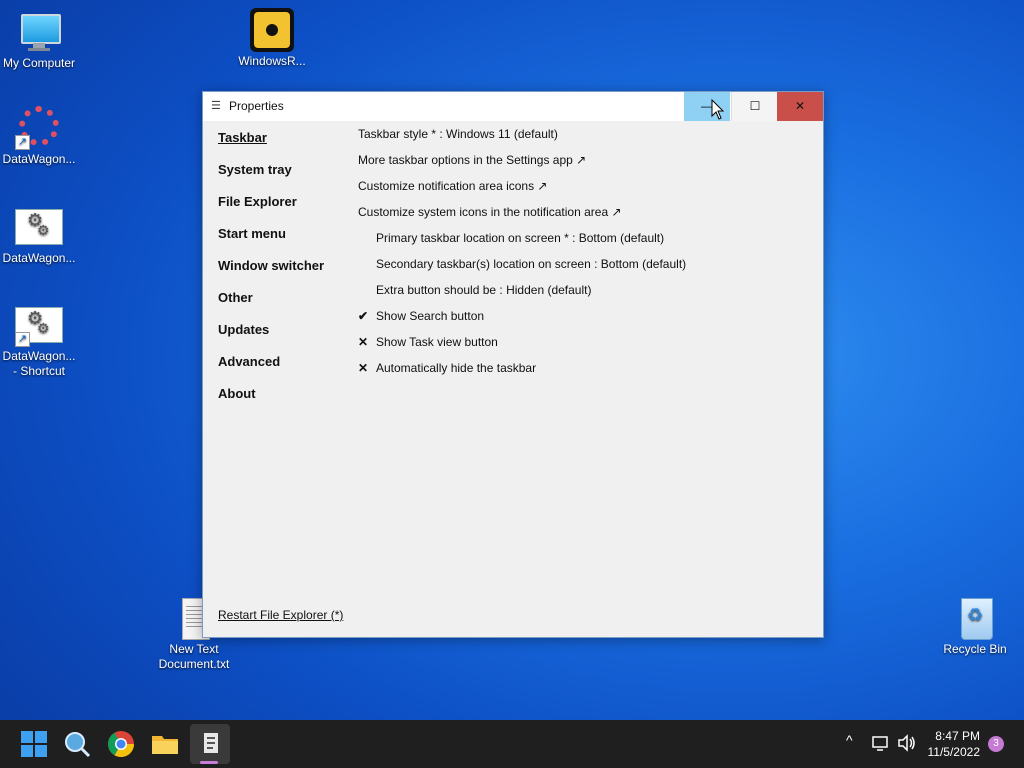 This screenshot has height=768, width=1024. I want to click on tray-chevron-icon: ^, so click(849, 740).